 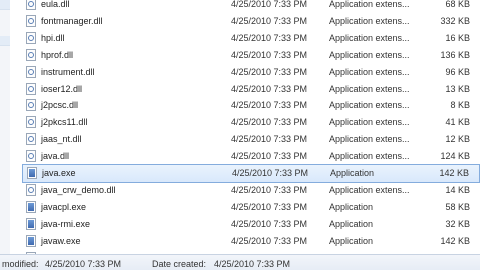 What do you see at coordinates (64, 122) in the screenshot?
I see `file-name: j2pkcs11.dll` at bounding box center [64, 122].